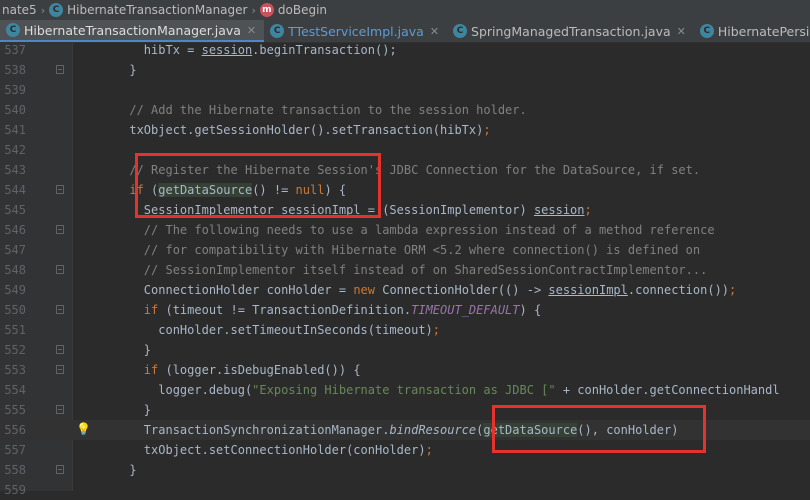  I want to click on line-number: 553, so click(15, 370).